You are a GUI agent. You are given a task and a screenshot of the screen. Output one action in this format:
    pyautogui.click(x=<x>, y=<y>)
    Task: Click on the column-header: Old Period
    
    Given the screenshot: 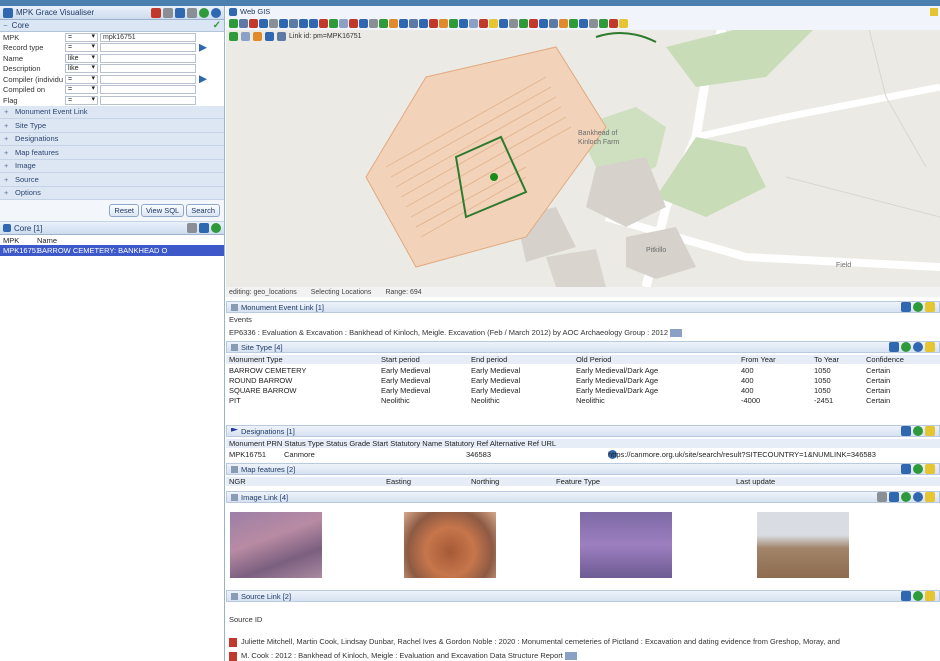 What is the action you would take?
    pyautogui.click(x=593, y=359)
    